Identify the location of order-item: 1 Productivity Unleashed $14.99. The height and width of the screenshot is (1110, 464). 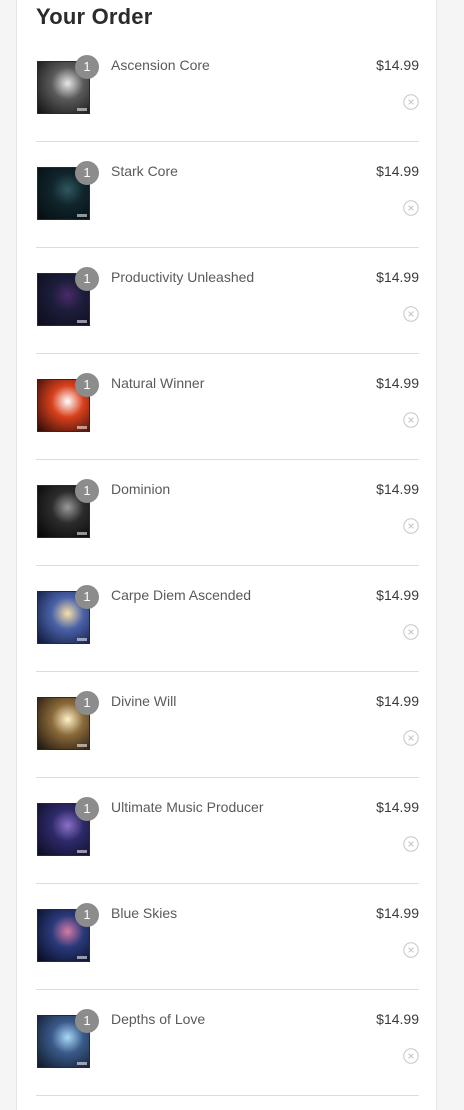
(227, 301).